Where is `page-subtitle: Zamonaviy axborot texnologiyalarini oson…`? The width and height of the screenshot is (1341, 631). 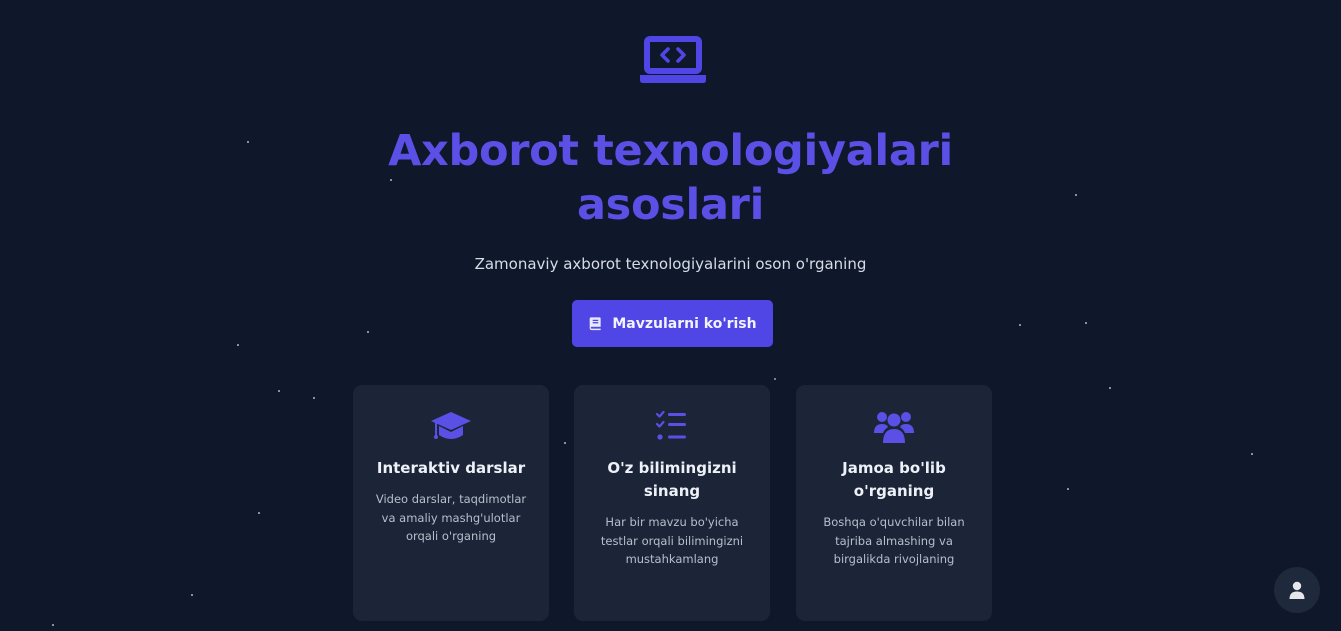 page-subtitle: Zamonaviy axborot texnologiyalarini oson… is located at coordinates (670, 264).